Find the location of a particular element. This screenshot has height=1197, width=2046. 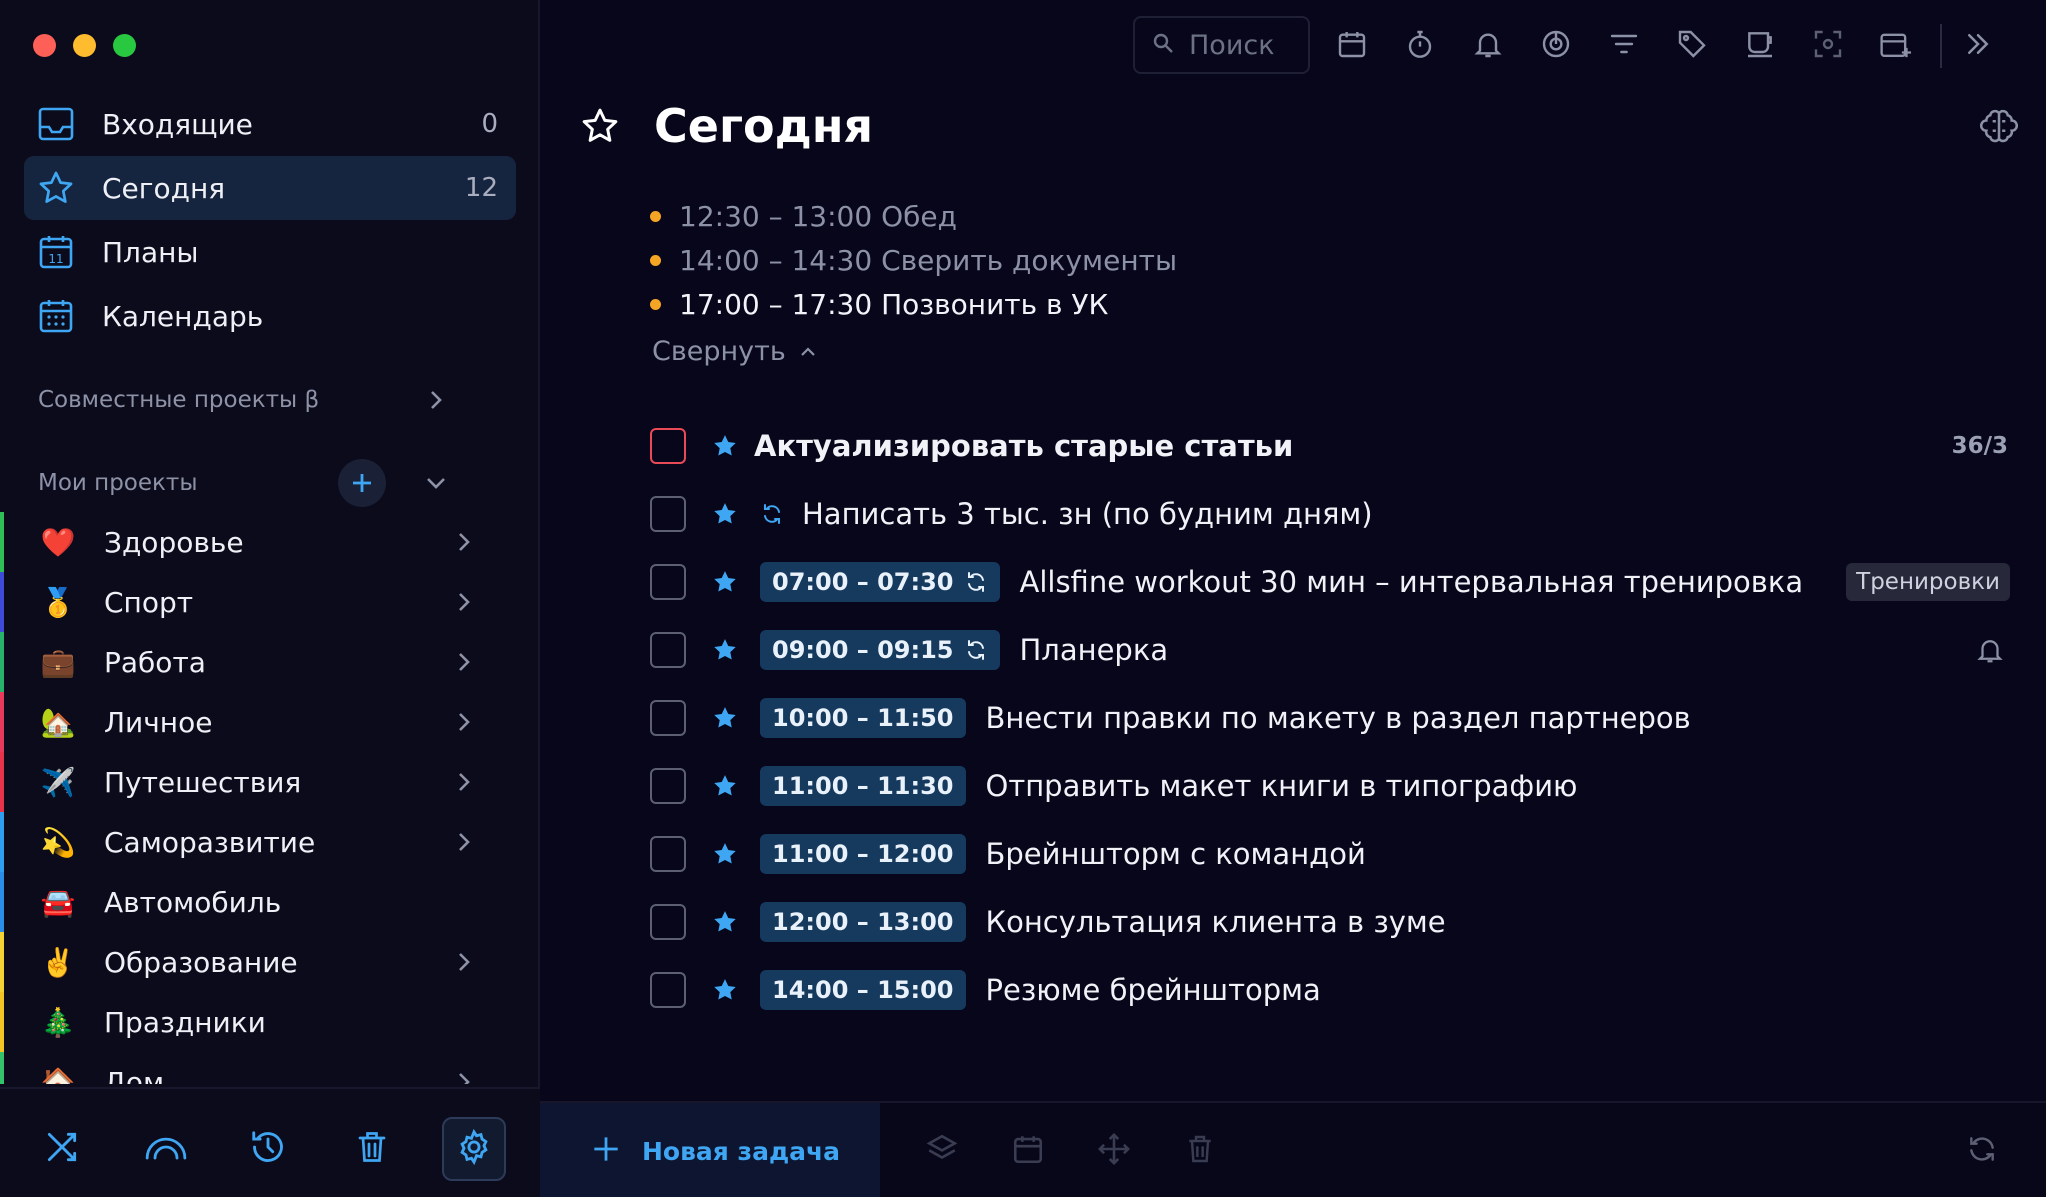

time-badge: 07:00 – 07:30 is located at coordinates (880, 582).